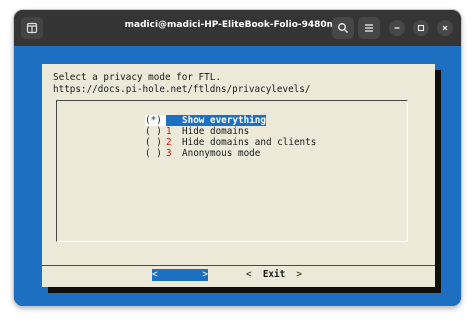 Image resolution: width=474 pixels, height=321 pixels. Describe the element at coordinates (299, 274) in the screenshot. I see `exit-button-right-bracket: >` at that location.